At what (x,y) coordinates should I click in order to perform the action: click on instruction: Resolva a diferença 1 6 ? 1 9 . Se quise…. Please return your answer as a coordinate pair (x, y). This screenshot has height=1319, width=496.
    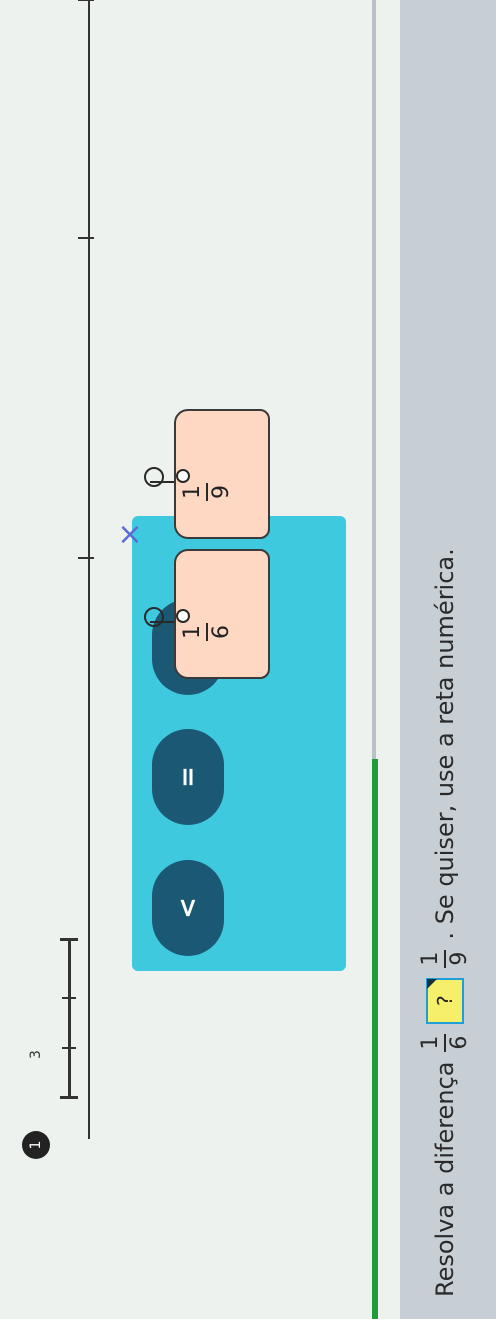
    Looking at the image, I should click on (445, 697).